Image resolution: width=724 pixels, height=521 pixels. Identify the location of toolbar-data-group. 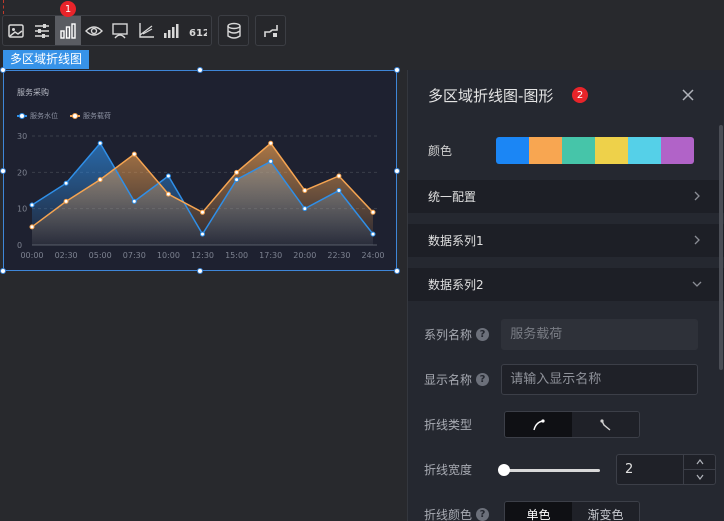
(233, 30).